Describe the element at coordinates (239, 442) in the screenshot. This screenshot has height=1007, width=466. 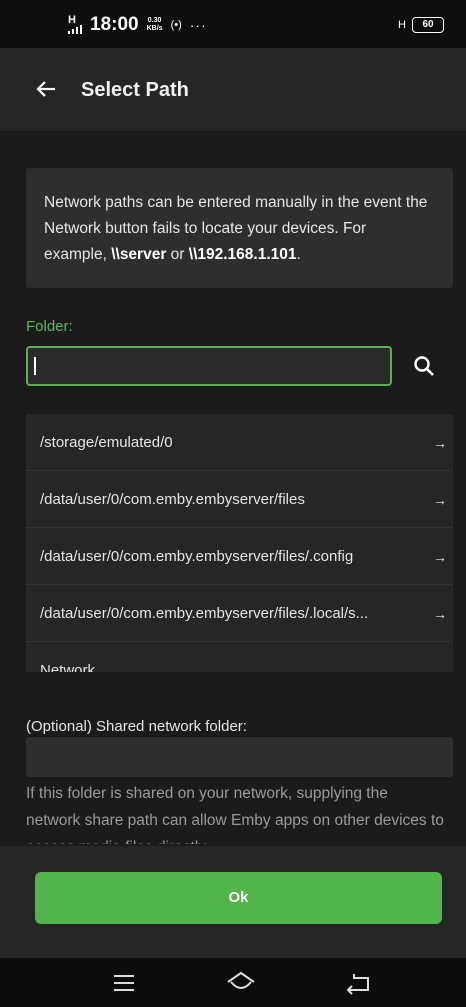
I see `path-item-storage: /storage/emulated/0 →` at that location.